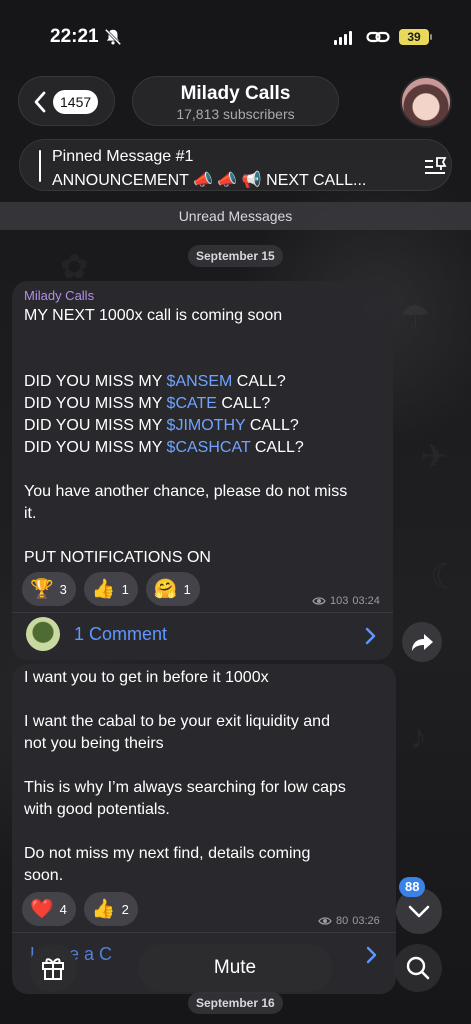 The image size is (471, 1024). Describe the element at coordinates (426, 102) in the screenshot. I see `channel-avatar` at that location.